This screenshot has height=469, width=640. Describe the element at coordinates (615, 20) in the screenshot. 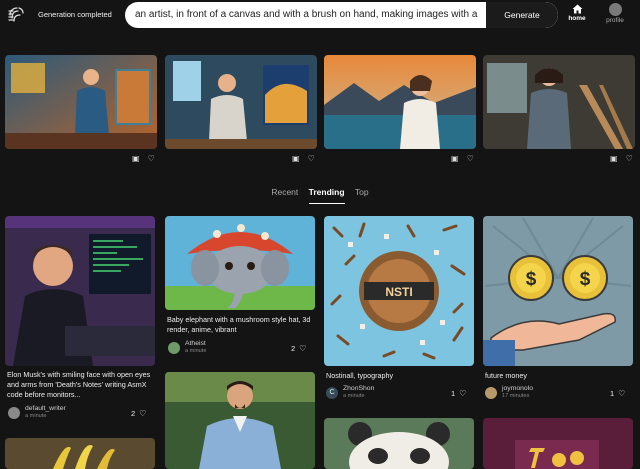

I see `nav-profile-label: profile` at that location.